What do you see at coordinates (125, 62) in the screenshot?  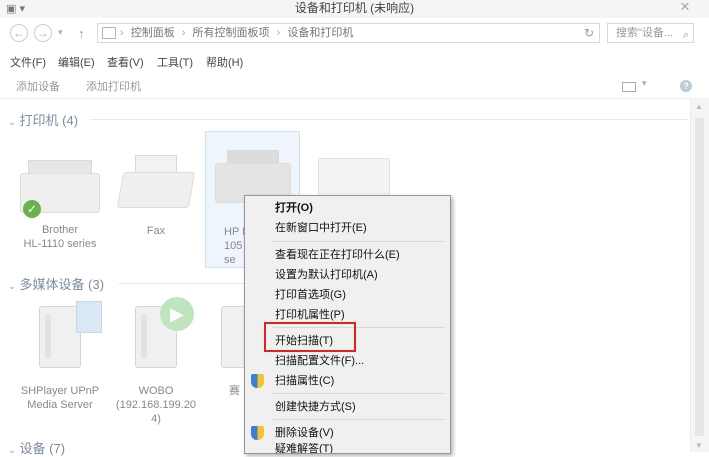 I see `menu-view: 查看(V)` at bounding box center [125, 62].